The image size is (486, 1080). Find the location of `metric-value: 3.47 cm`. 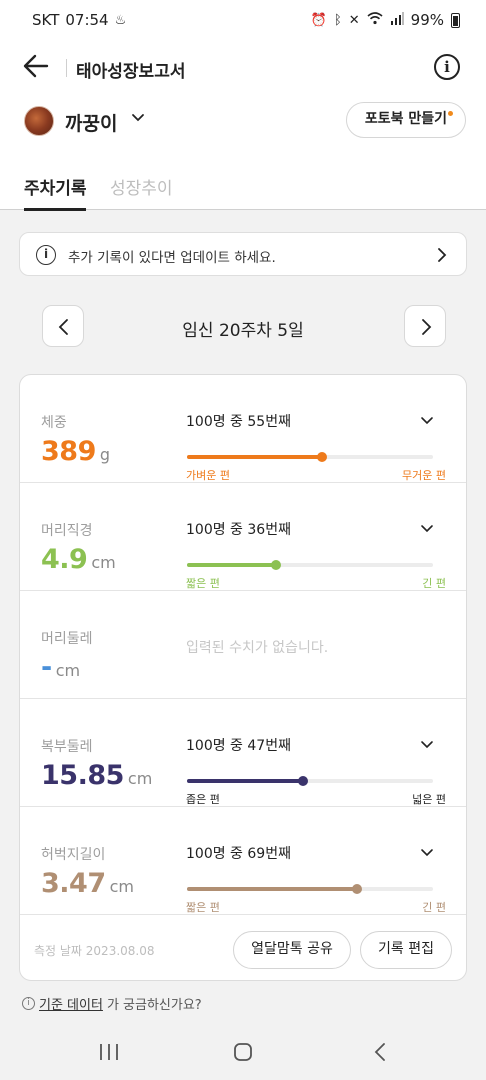

metric-value: 3.47 cm is located at coordinates (87, 883).